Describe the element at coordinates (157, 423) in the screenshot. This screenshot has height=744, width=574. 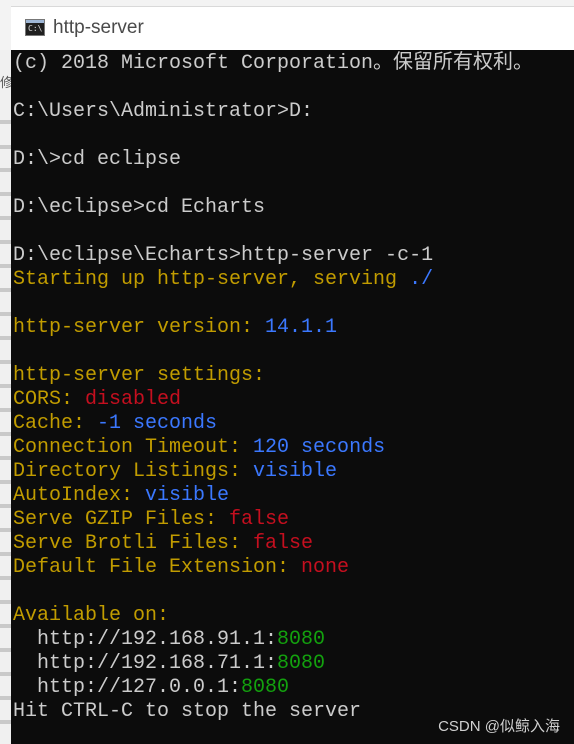
I see `cache-value: -1 seconds` at that location.